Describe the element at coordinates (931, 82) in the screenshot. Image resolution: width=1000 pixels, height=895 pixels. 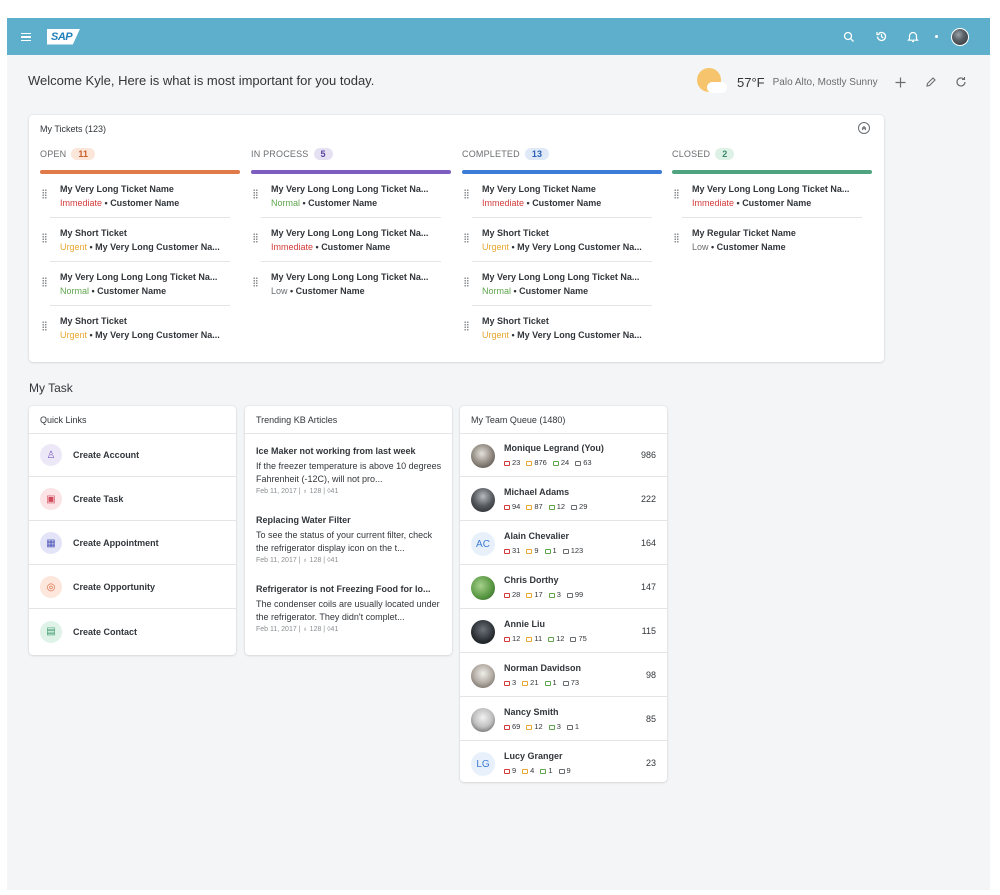
I see `edit-icon` at that location.